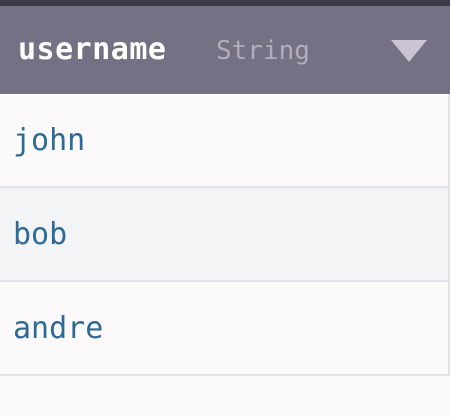 The image size is (450, 417). I want to click on triangle-down-icon, so click(409, 51).